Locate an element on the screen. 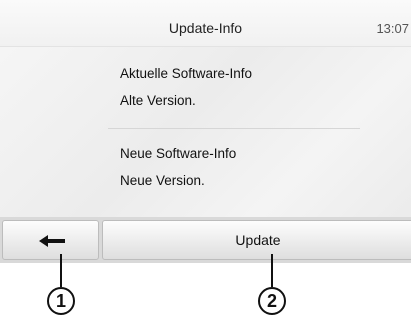  divider is located at coordinates (234, 128).